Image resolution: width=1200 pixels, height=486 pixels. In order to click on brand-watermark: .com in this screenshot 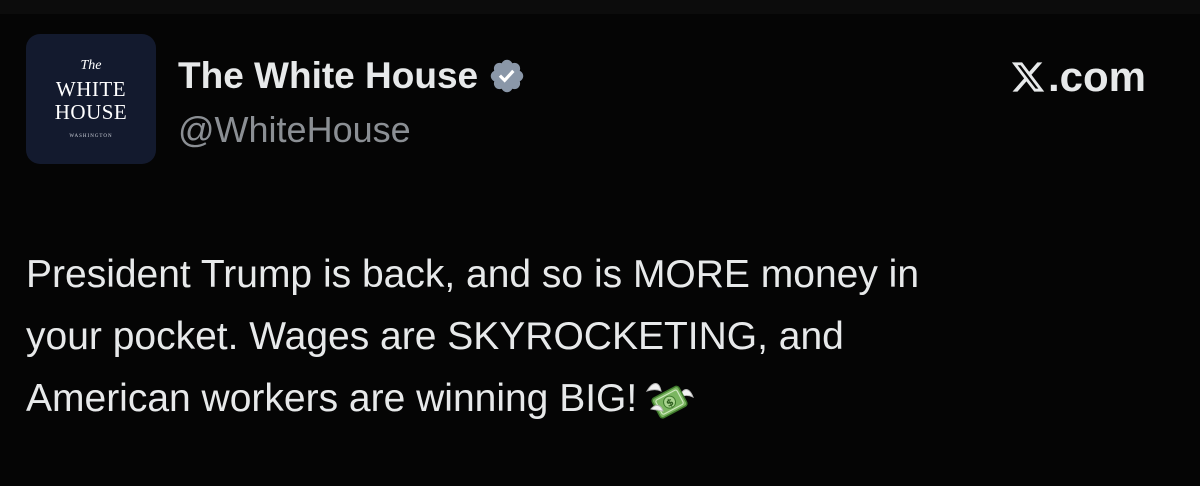, I will do `click(1078, 77)`.